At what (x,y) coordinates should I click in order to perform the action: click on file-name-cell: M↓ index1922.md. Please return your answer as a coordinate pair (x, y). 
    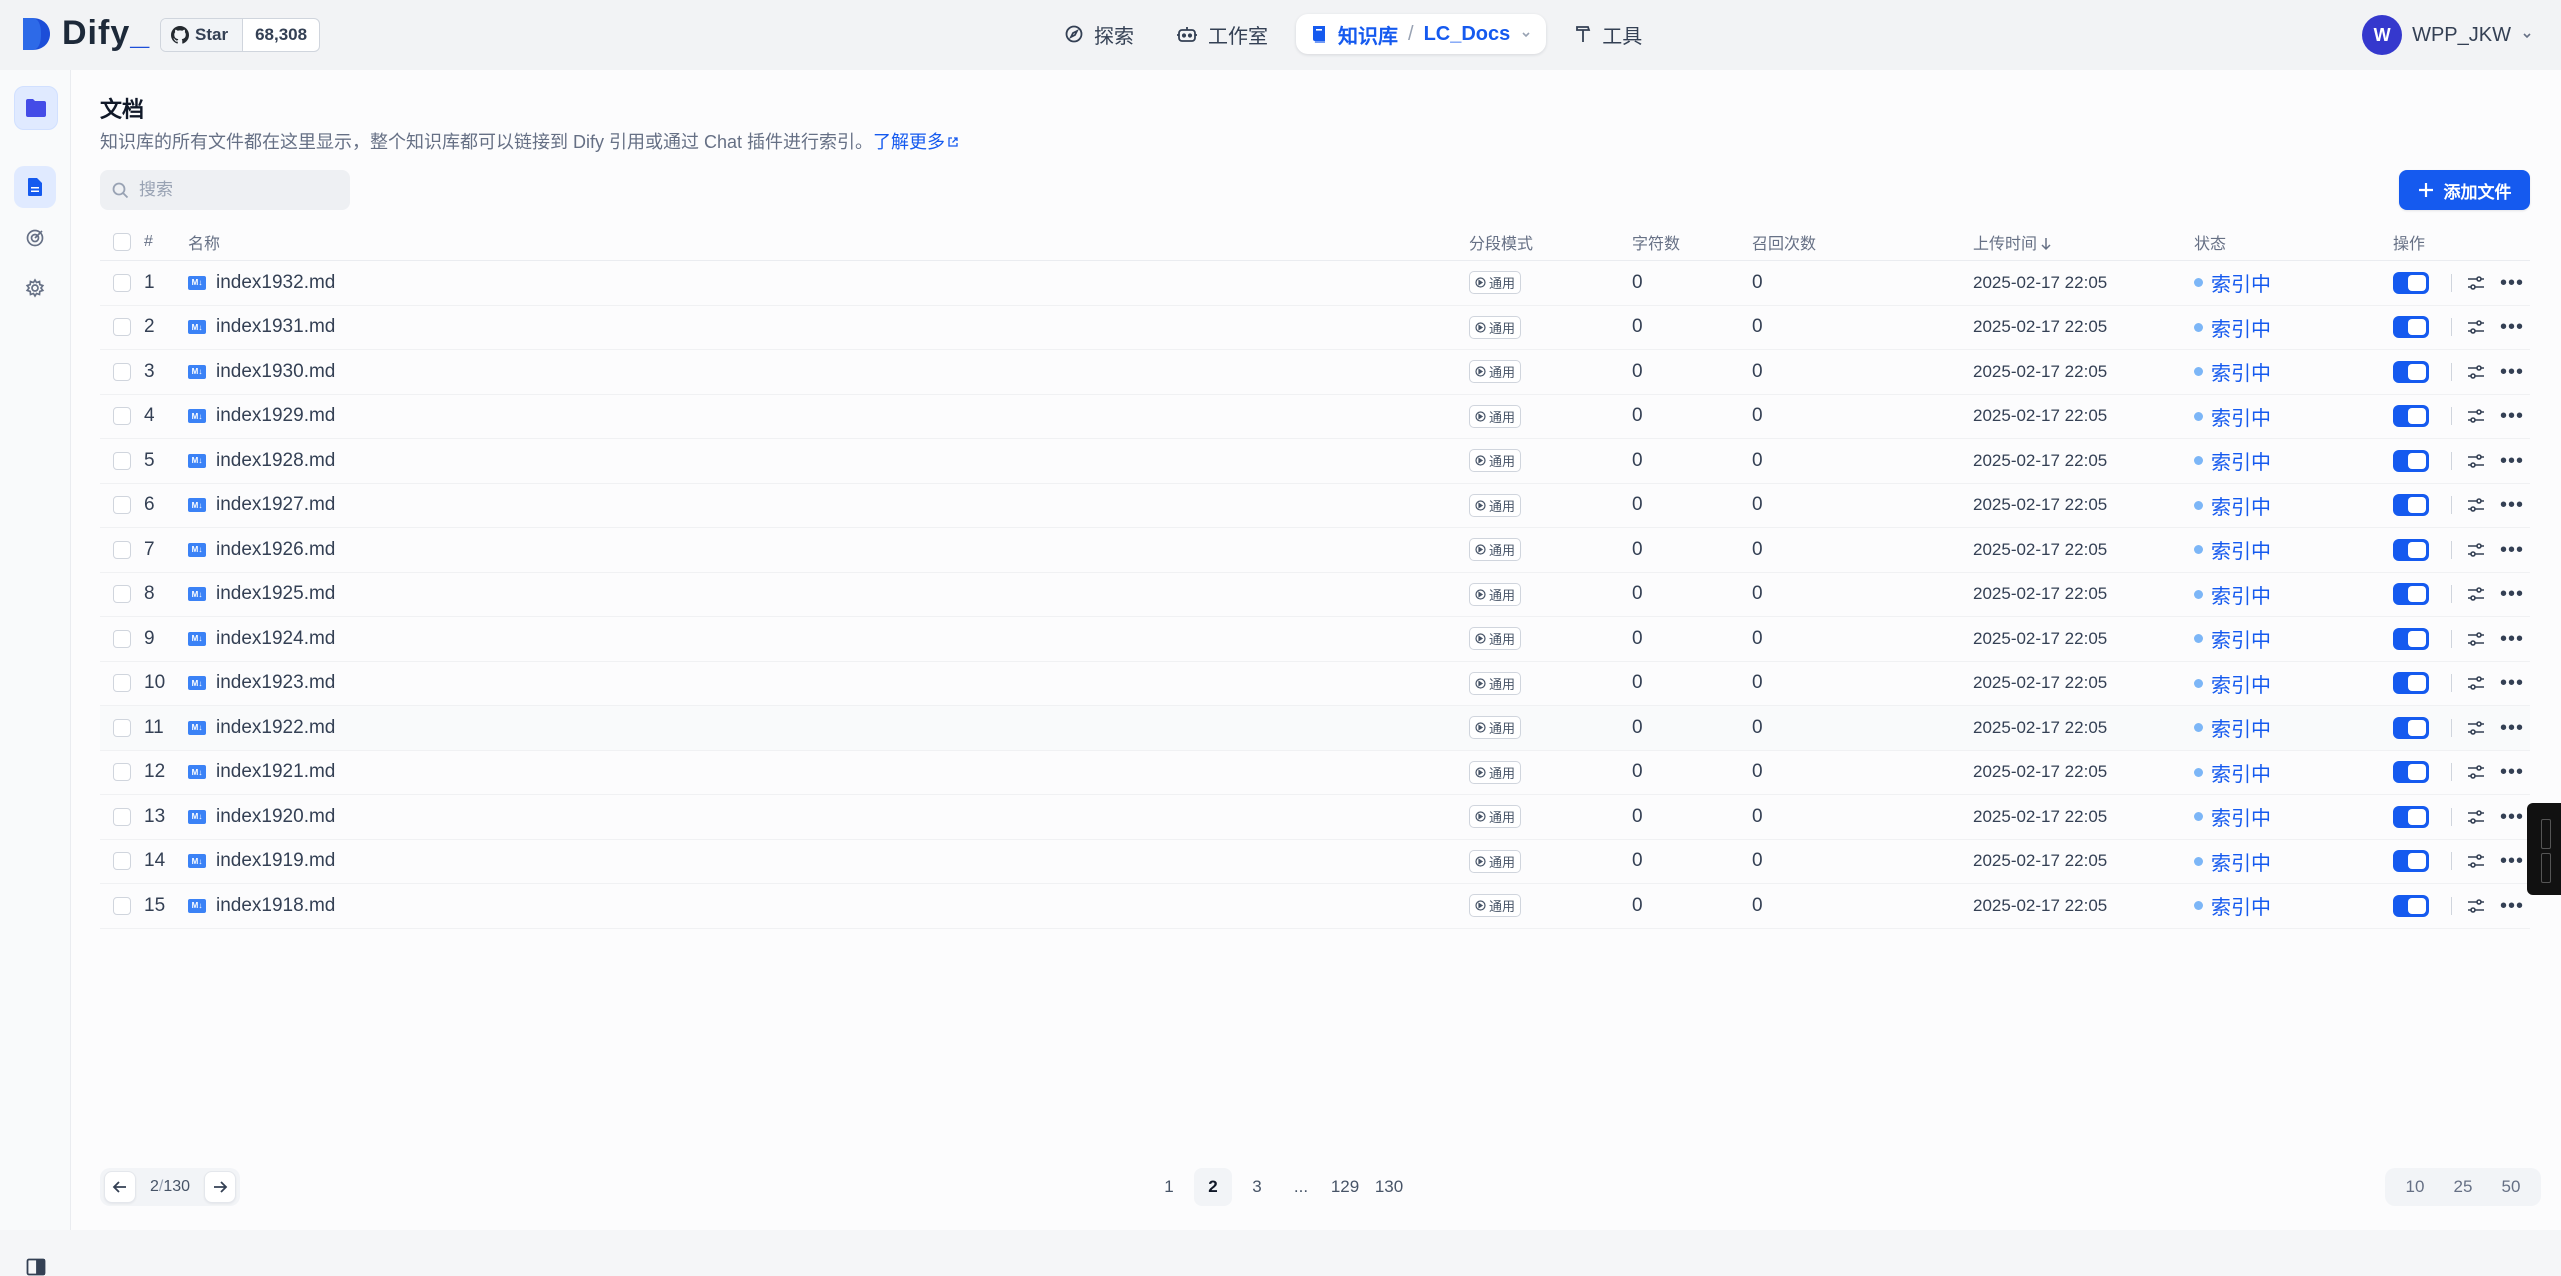
    Looking at the image, I should click on (828, 728).